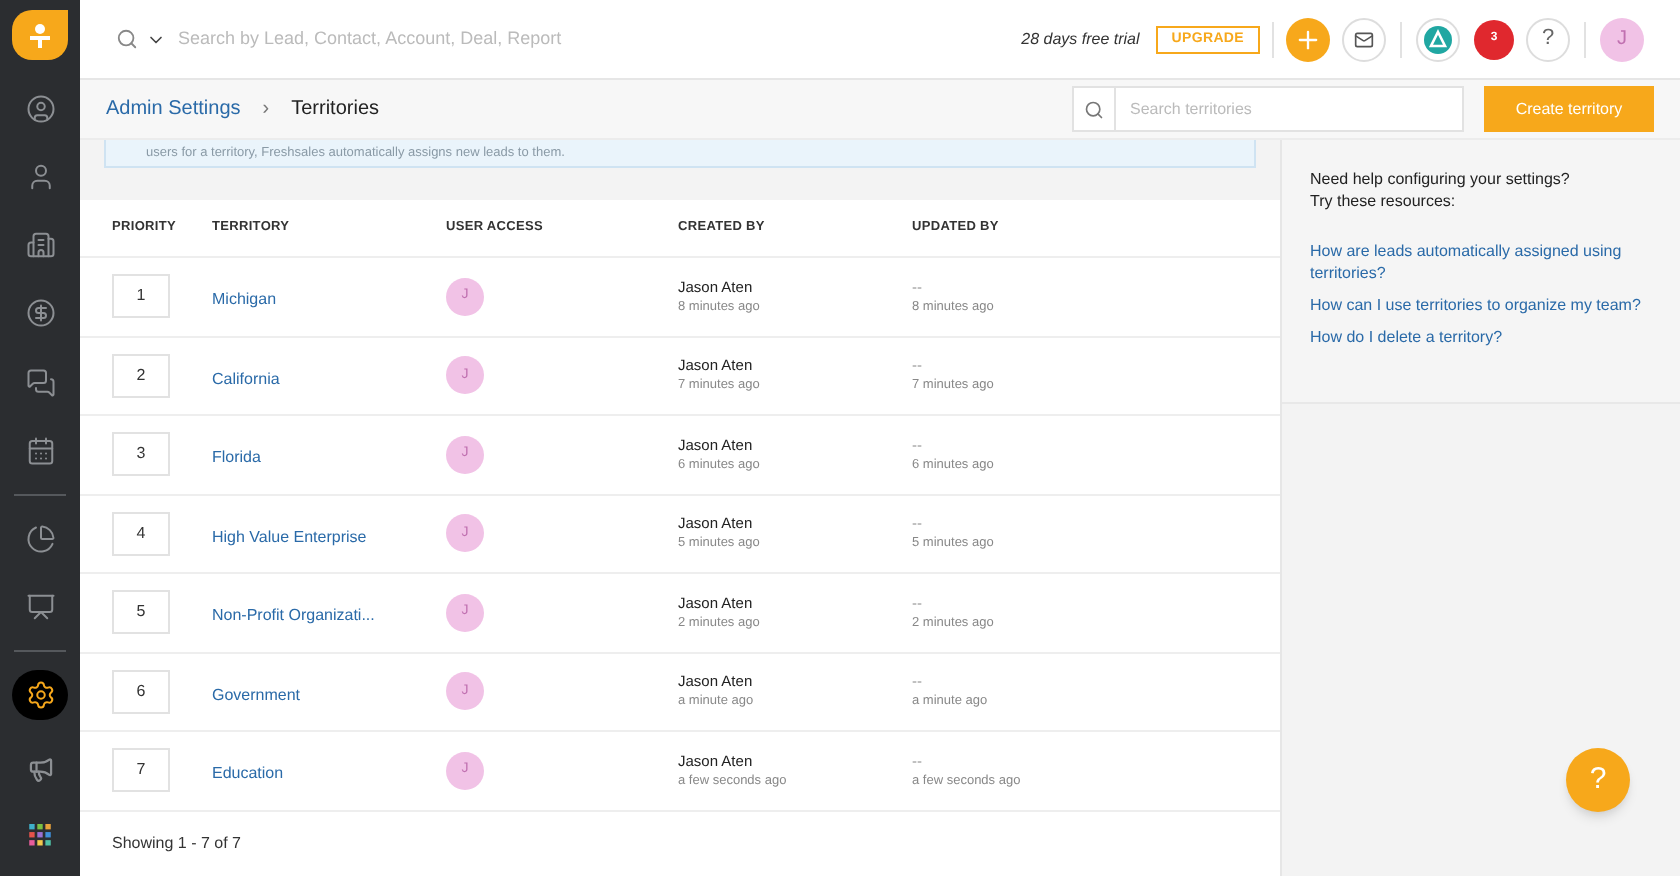 The height and width of the screenshot is (876, 1680). I want to click on territory-link: Government, so click(256, 694).